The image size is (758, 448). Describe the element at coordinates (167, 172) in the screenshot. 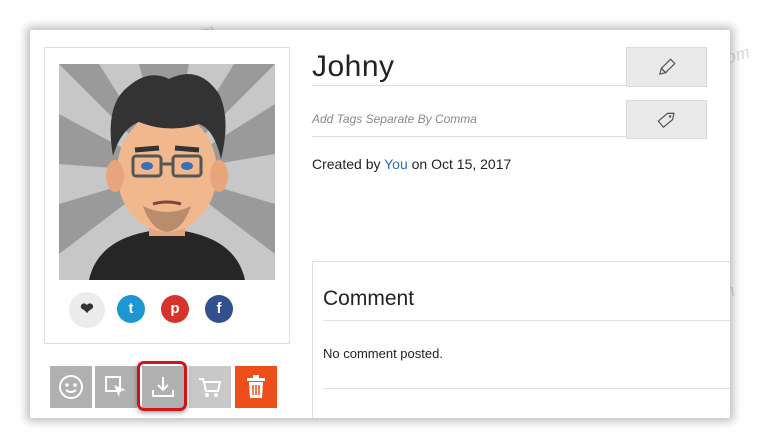

I see `avatar` at that location.